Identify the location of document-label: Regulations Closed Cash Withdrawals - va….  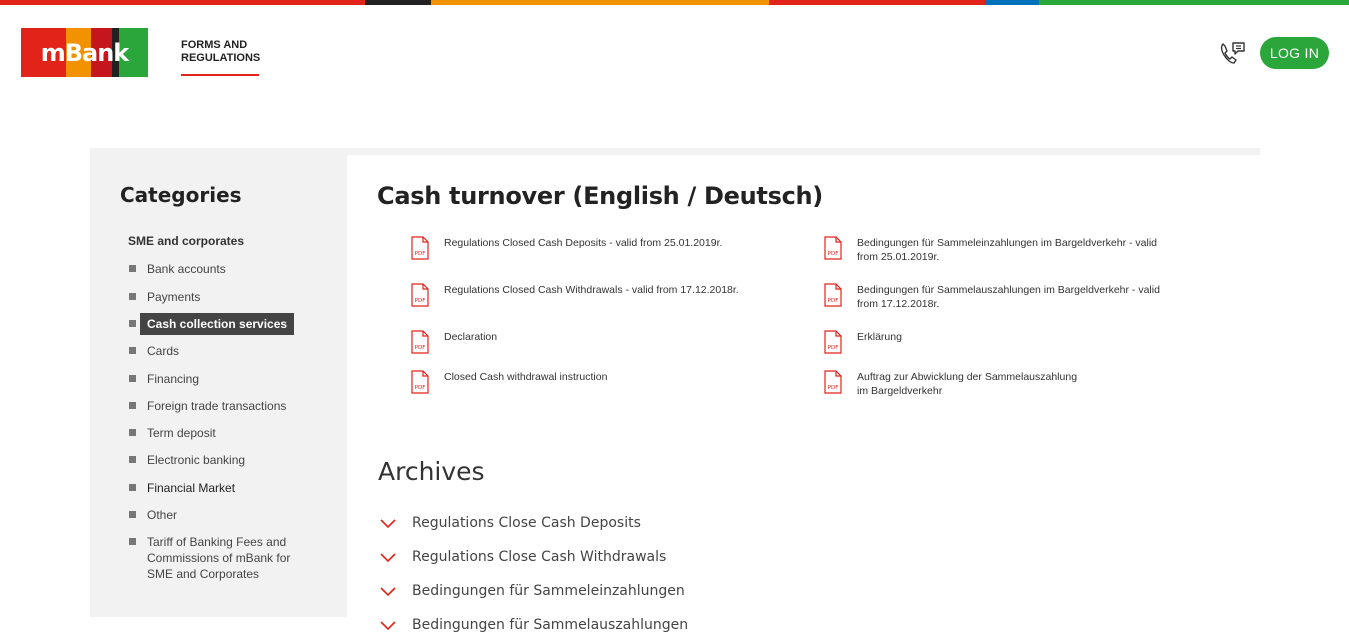
(591, 290).